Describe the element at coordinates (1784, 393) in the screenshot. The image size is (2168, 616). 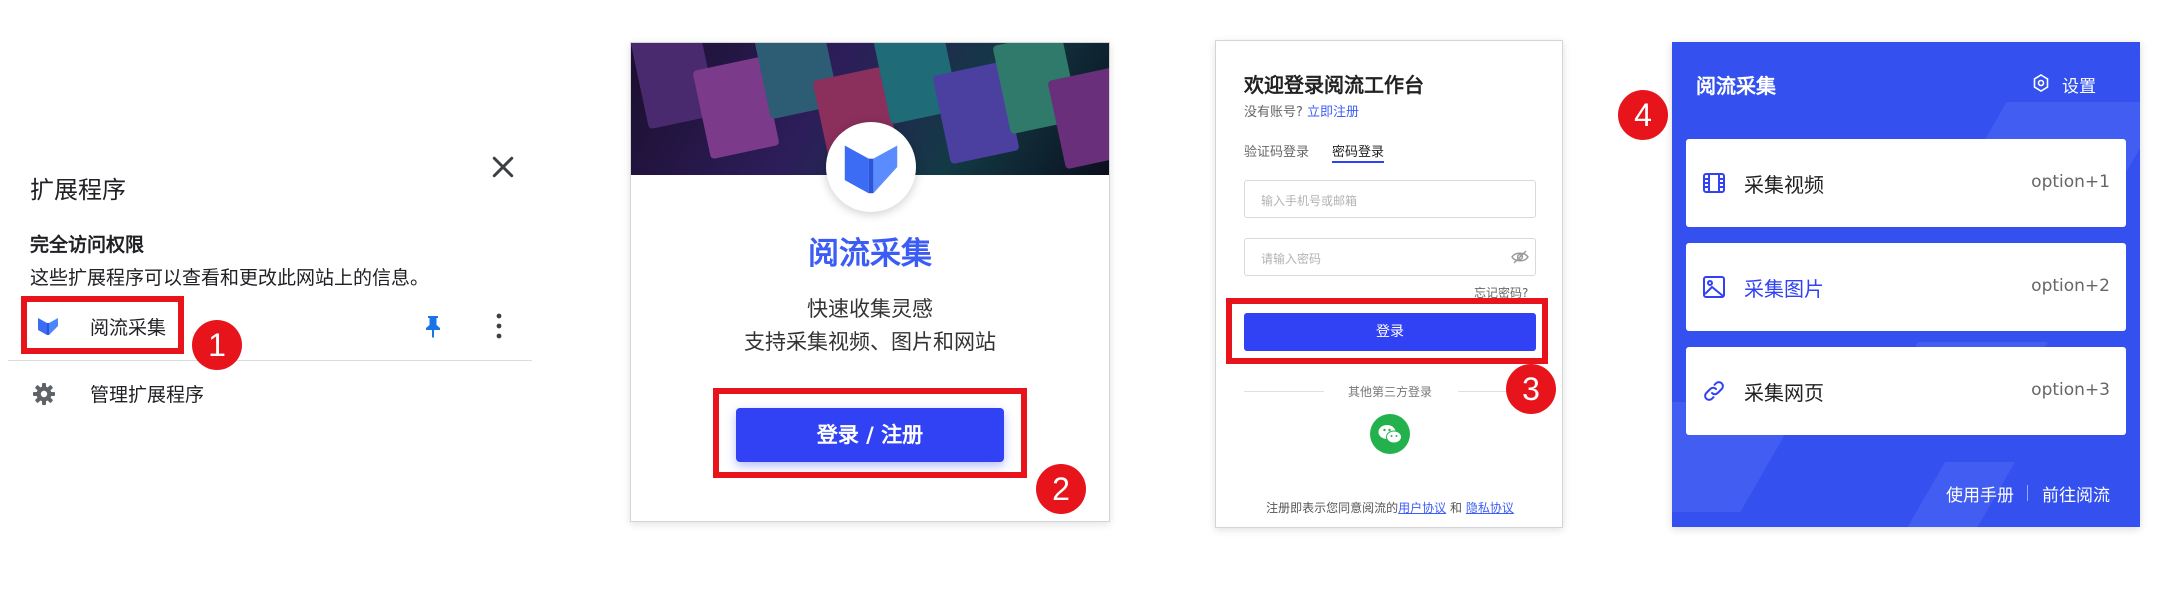
I see `collect-webpage-label: 采集网页` at that location.